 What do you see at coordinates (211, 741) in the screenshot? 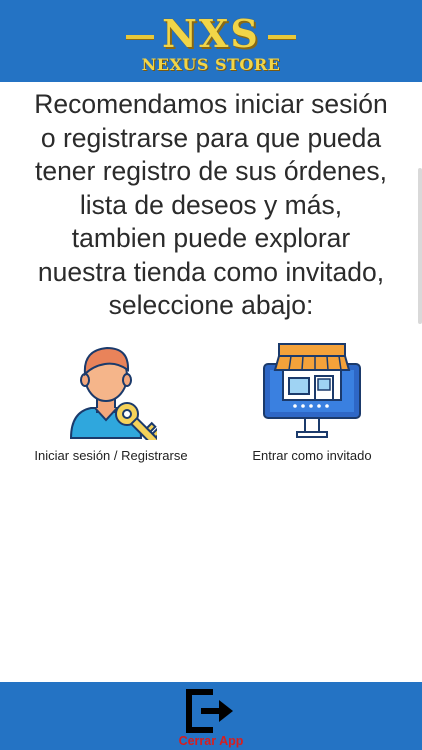
I see `close-app-label: Cerrar App` at bounding box center [211, 741].